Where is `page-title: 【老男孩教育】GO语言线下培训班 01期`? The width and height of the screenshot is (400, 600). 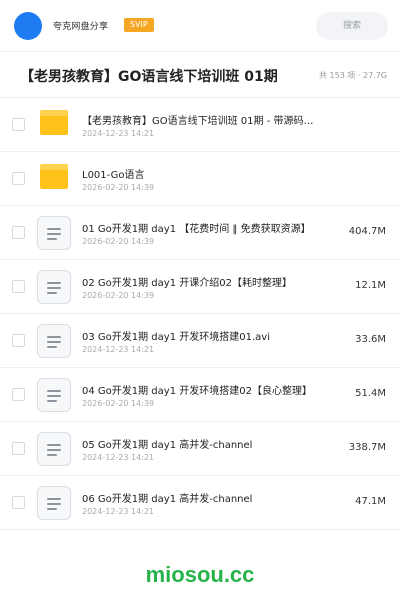 page-title: 【老男孩教育】GO语言线下培训班 01期 is located at coordinates (149, 77).